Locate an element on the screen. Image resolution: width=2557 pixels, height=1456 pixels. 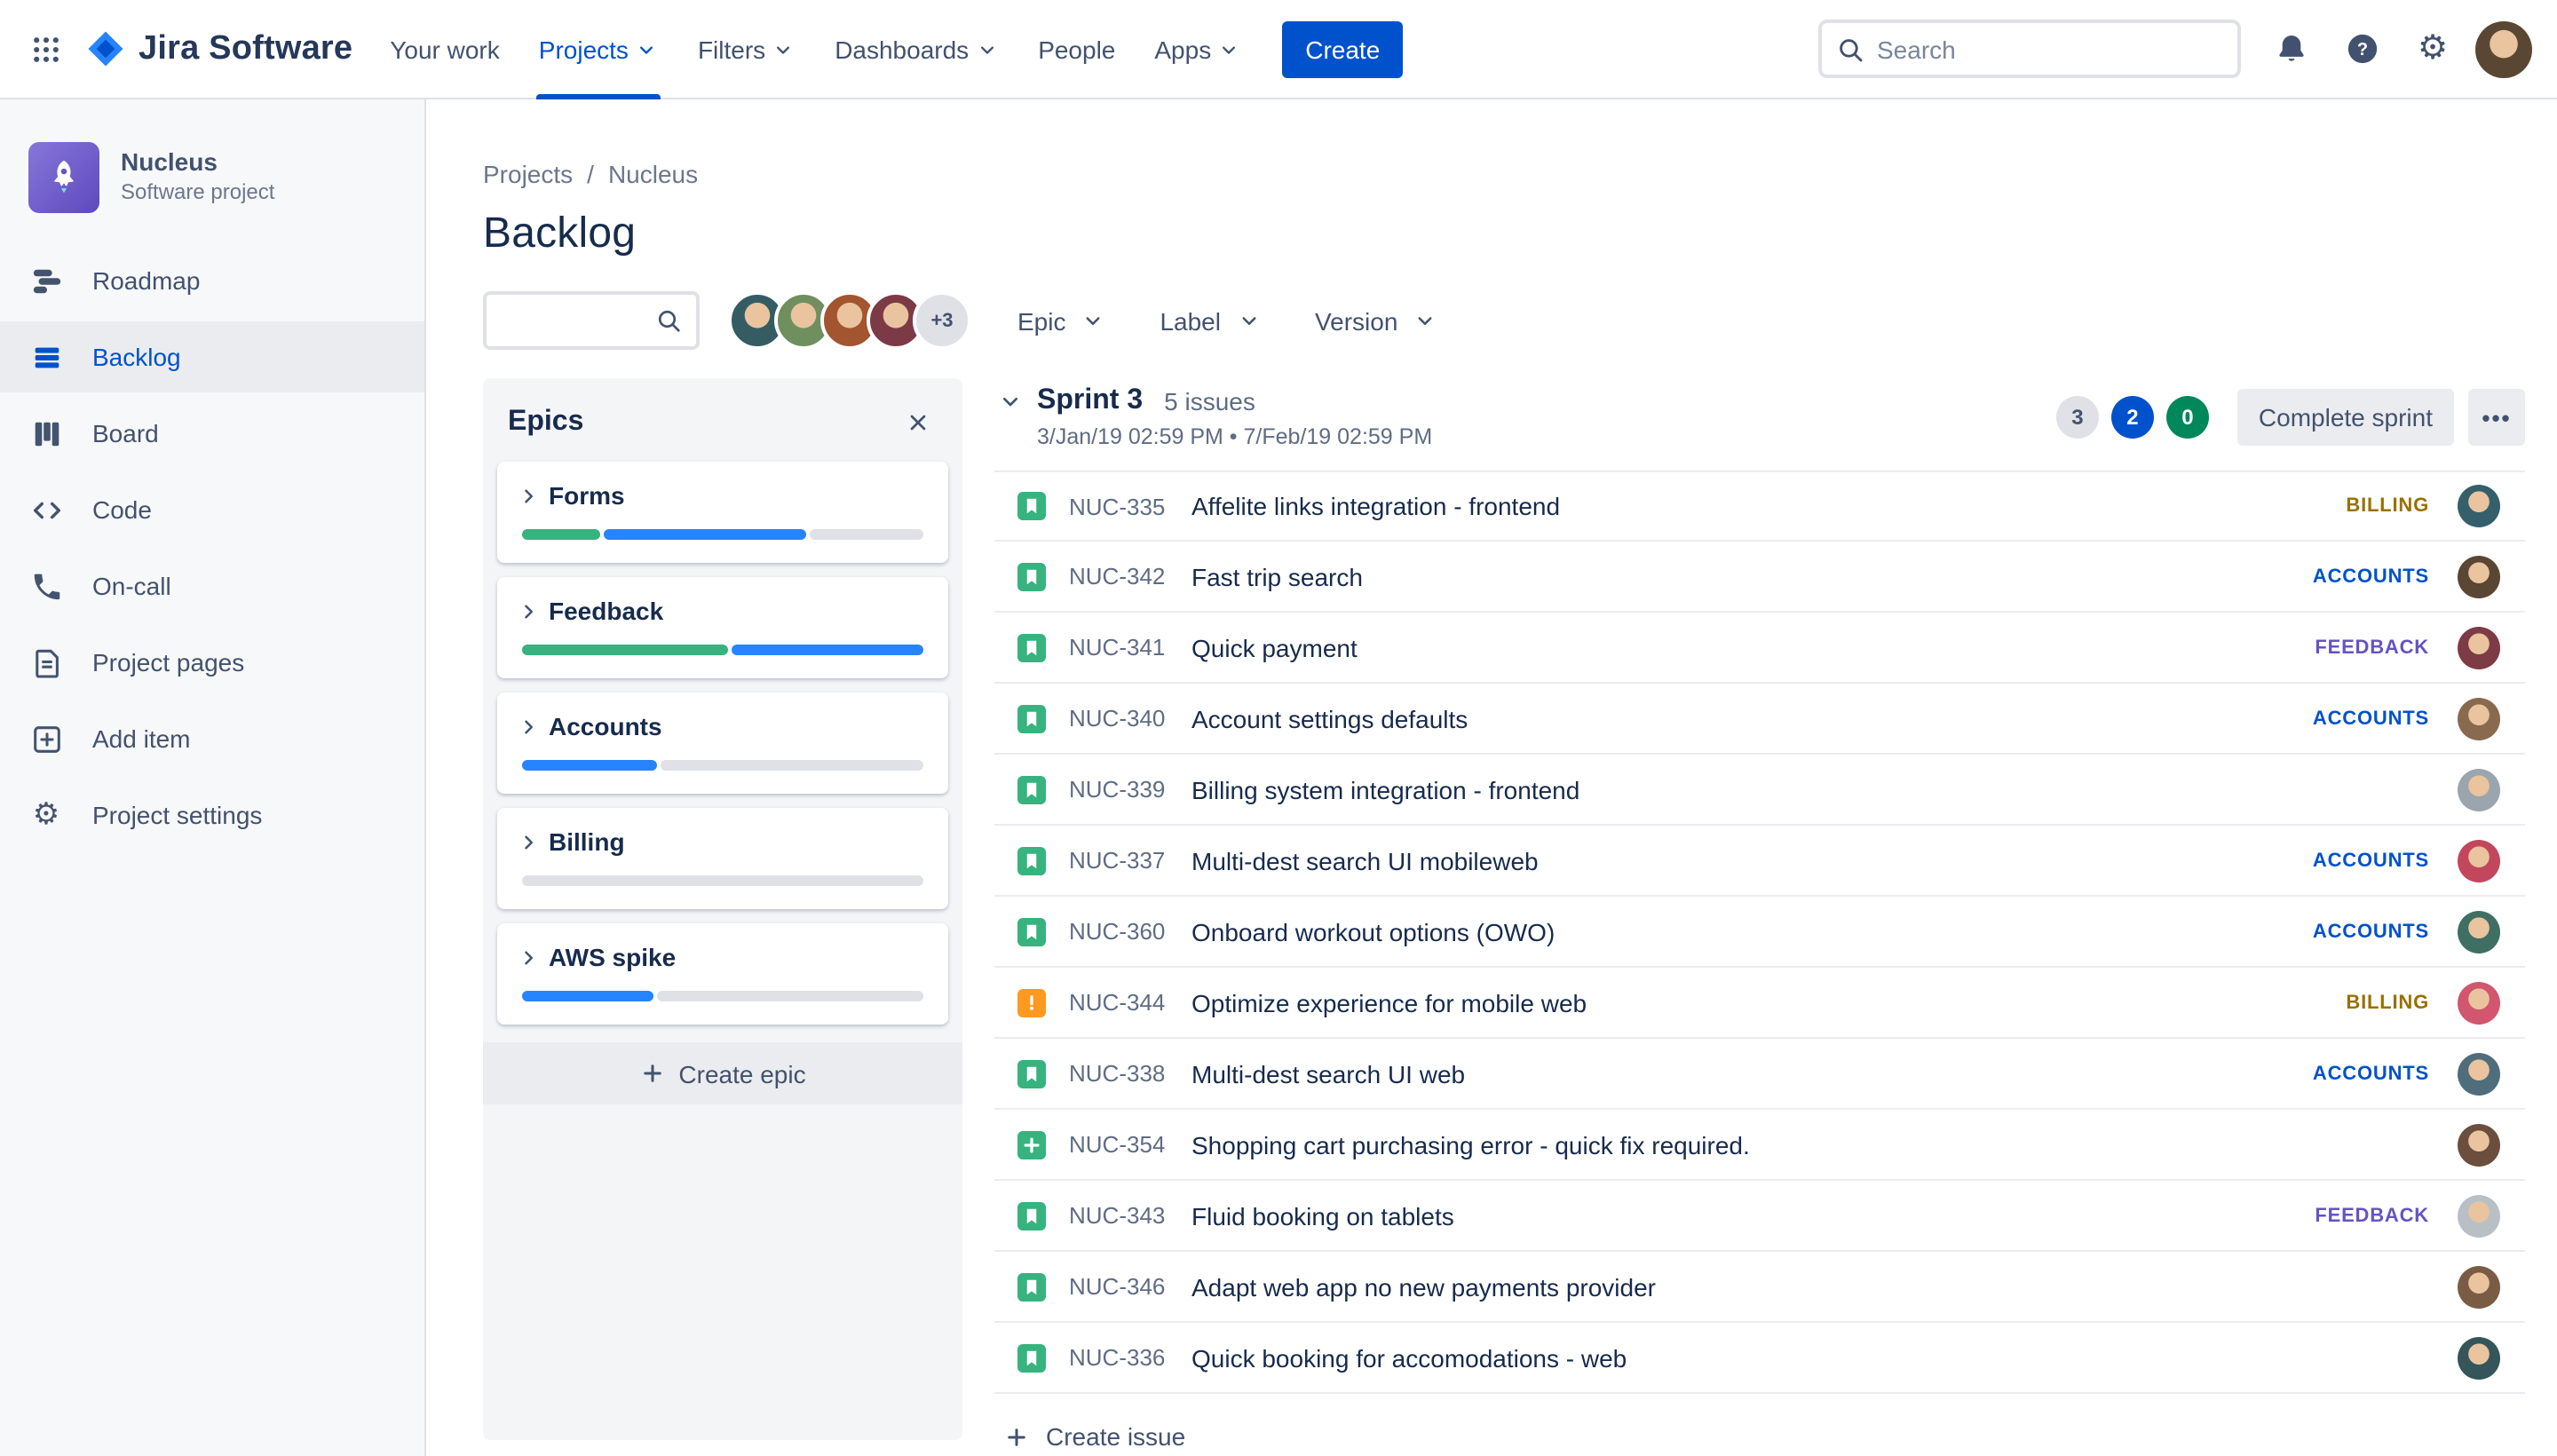
issue-key: NUC-346 is located at coordinates (1117, 1286).